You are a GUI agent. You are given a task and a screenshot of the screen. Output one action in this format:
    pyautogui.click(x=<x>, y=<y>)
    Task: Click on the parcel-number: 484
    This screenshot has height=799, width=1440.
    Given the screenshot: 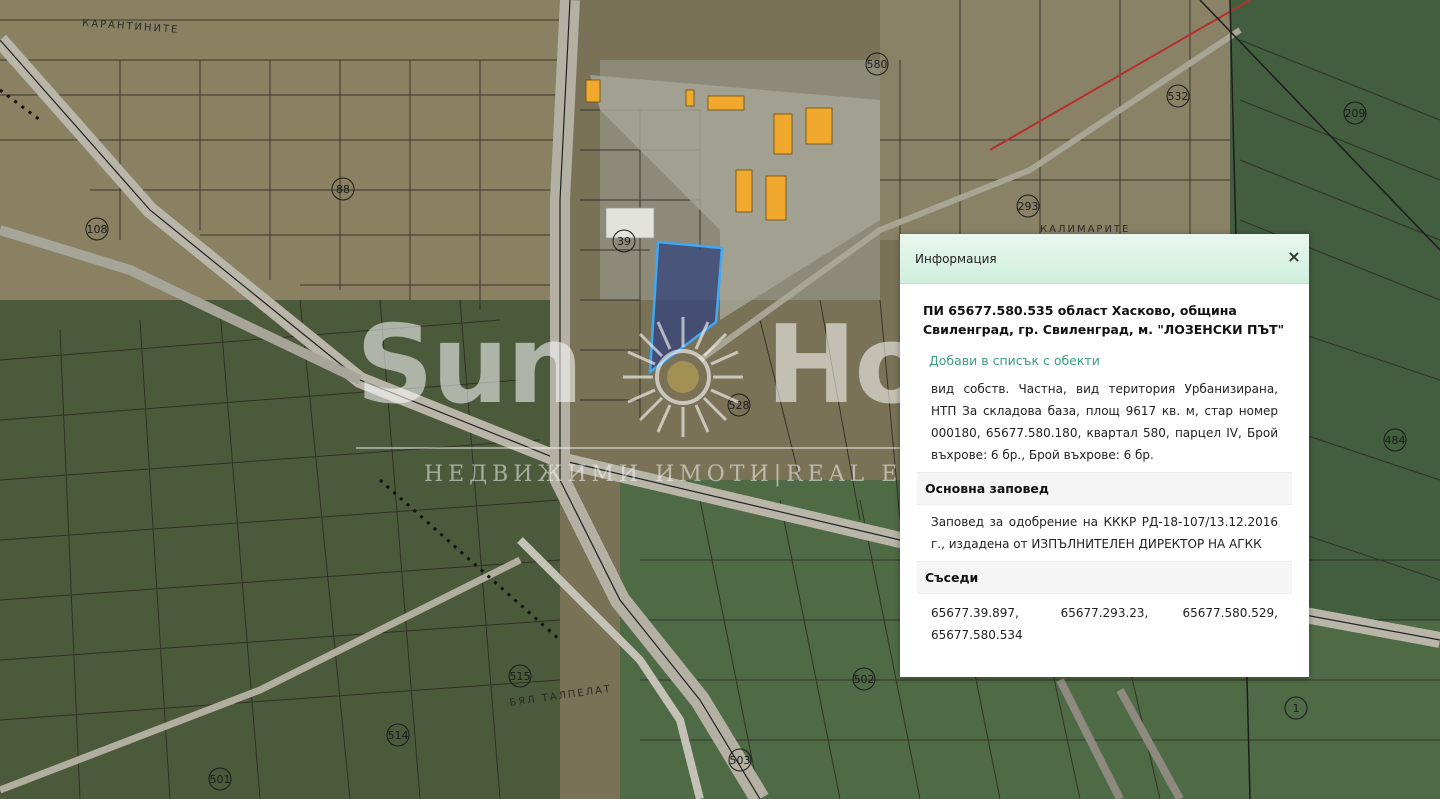 What is the action you would take?
    pyautogui.click(x=1395, y=440)
    